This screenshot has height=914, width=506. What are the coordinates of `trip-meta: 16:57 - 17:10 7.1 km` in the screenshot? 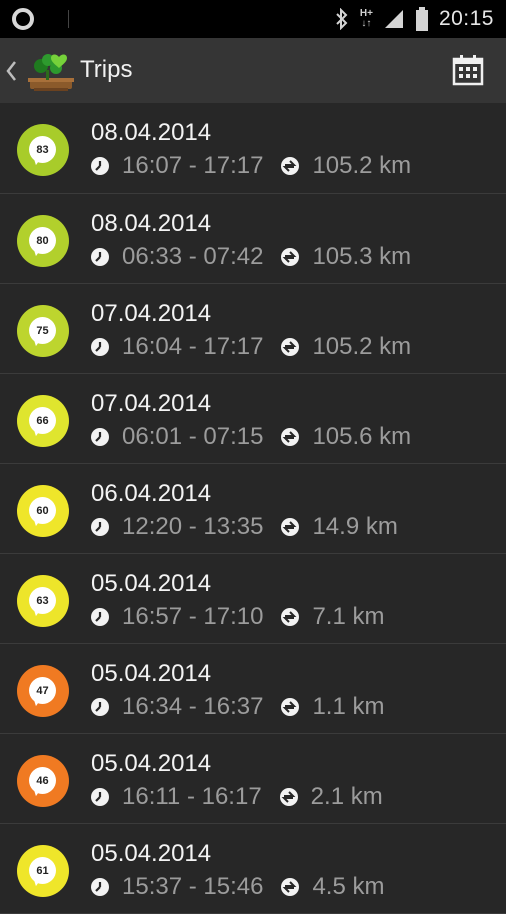 It's located at (237, 617).